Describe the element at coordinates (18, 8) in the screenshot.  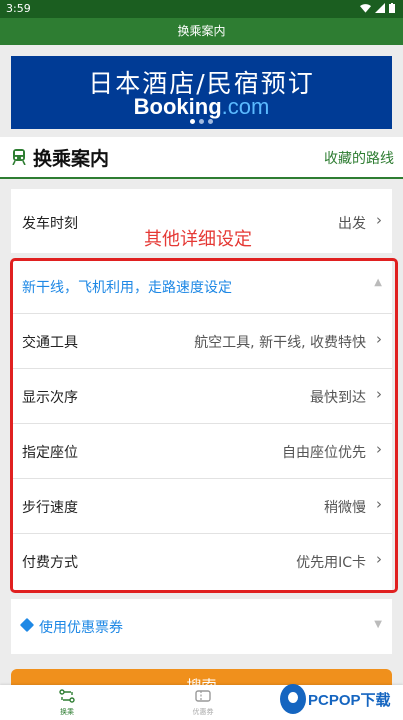
I see `status-time: 3:59` at that location.